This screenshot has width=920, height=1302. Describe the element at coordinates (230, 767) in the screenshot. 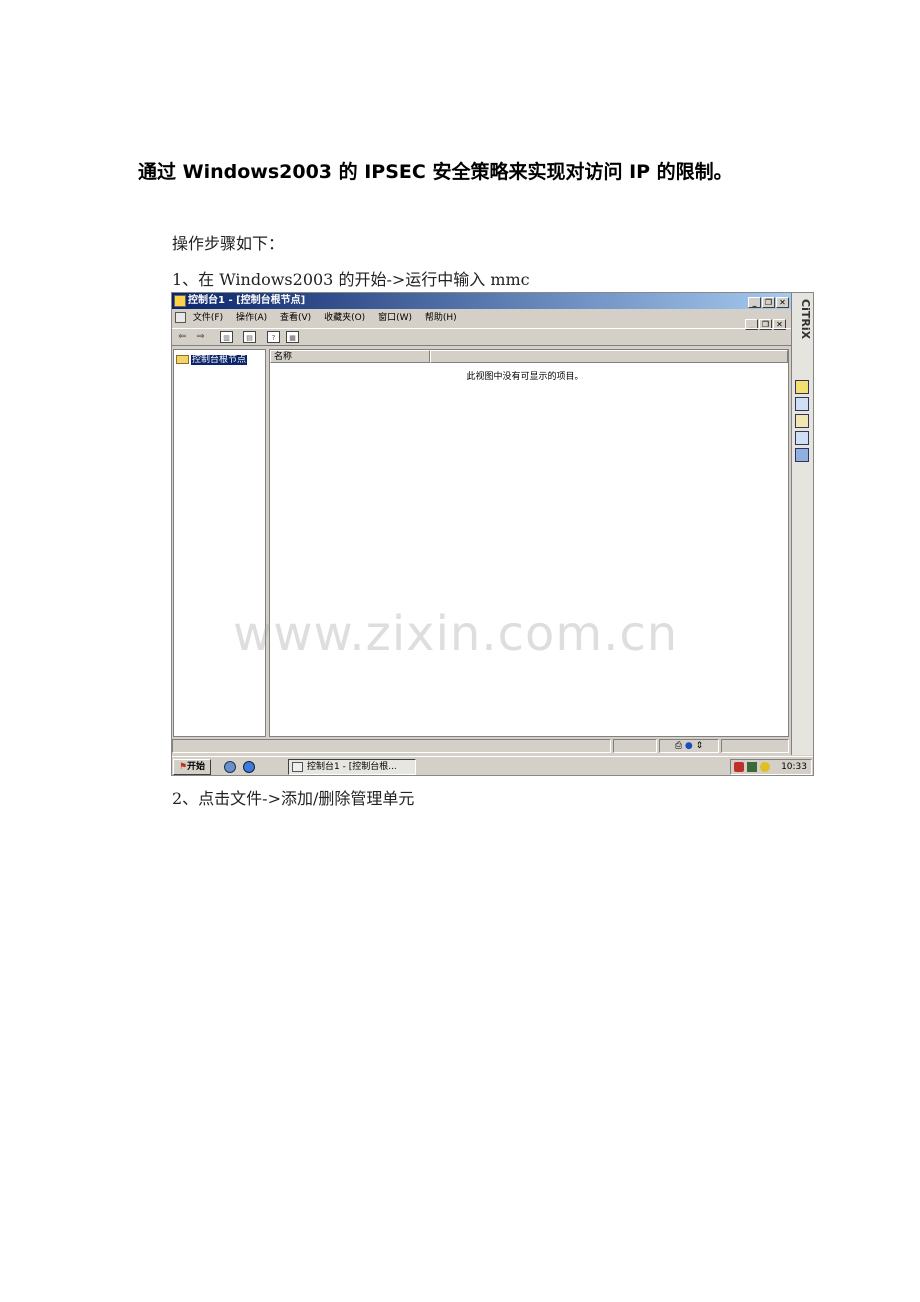

I see `show-desktop-icon` at that location.